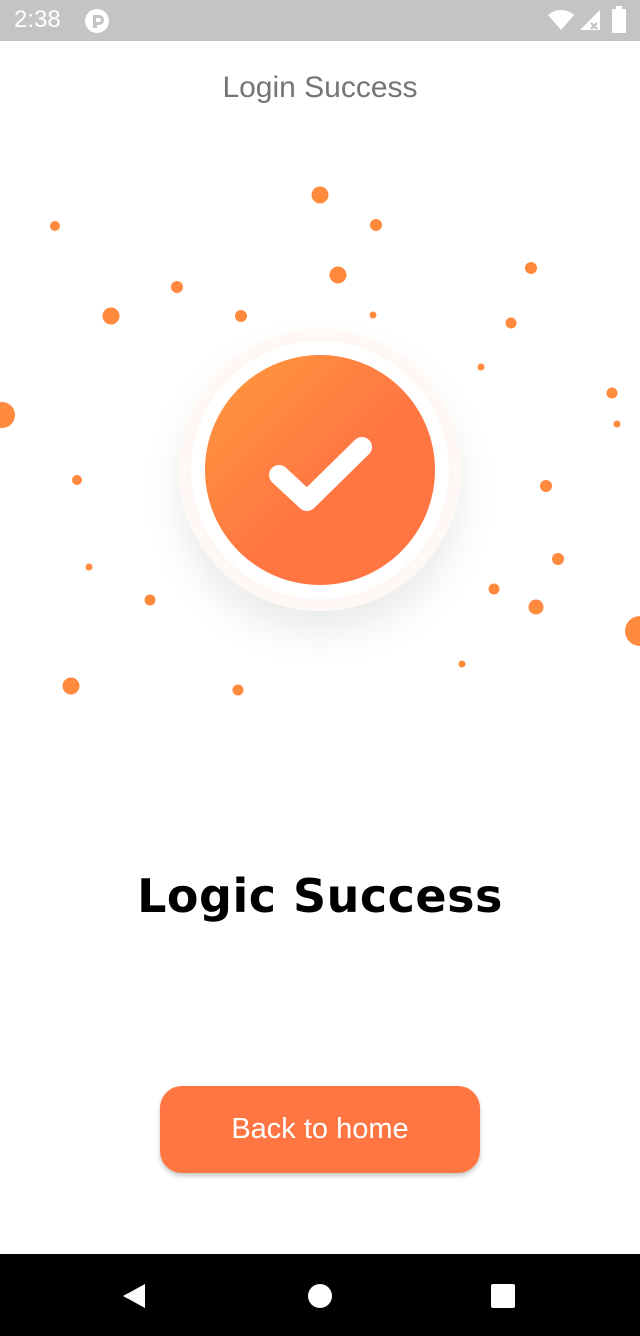  What do you see at coordinates (37, 19) in the screenshot?
I see `status-time: 2:38` at bounding box center [37, 19].